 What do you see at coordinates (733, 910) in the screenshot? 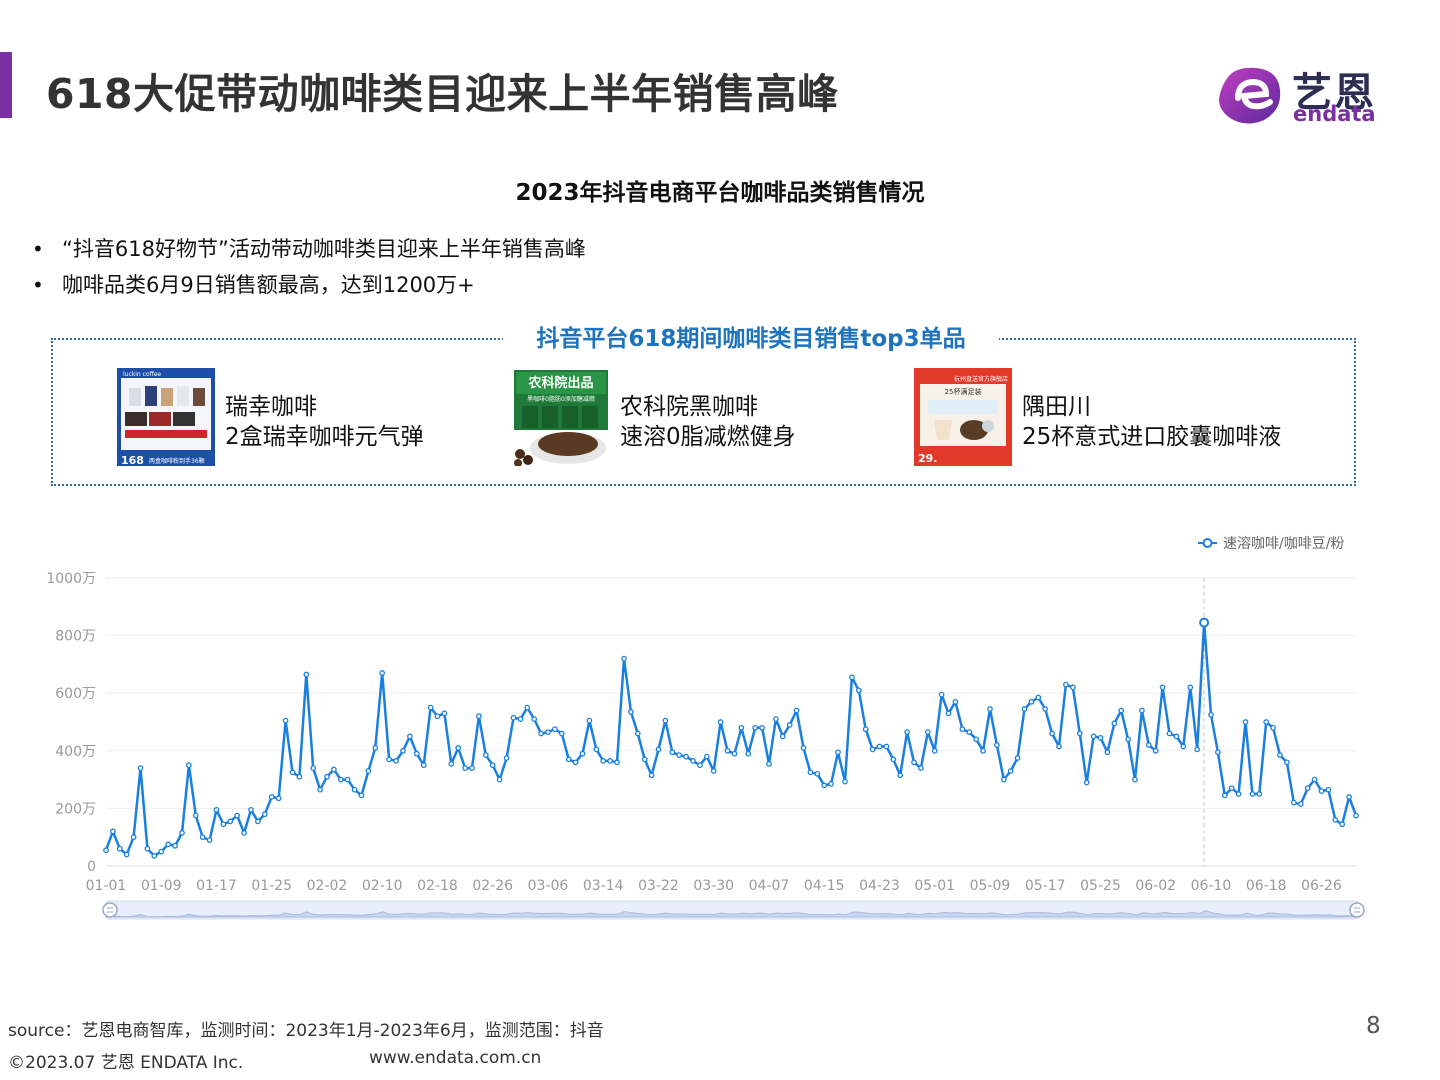
I see `data-zoom-slider` at bounding box center [733, 910].